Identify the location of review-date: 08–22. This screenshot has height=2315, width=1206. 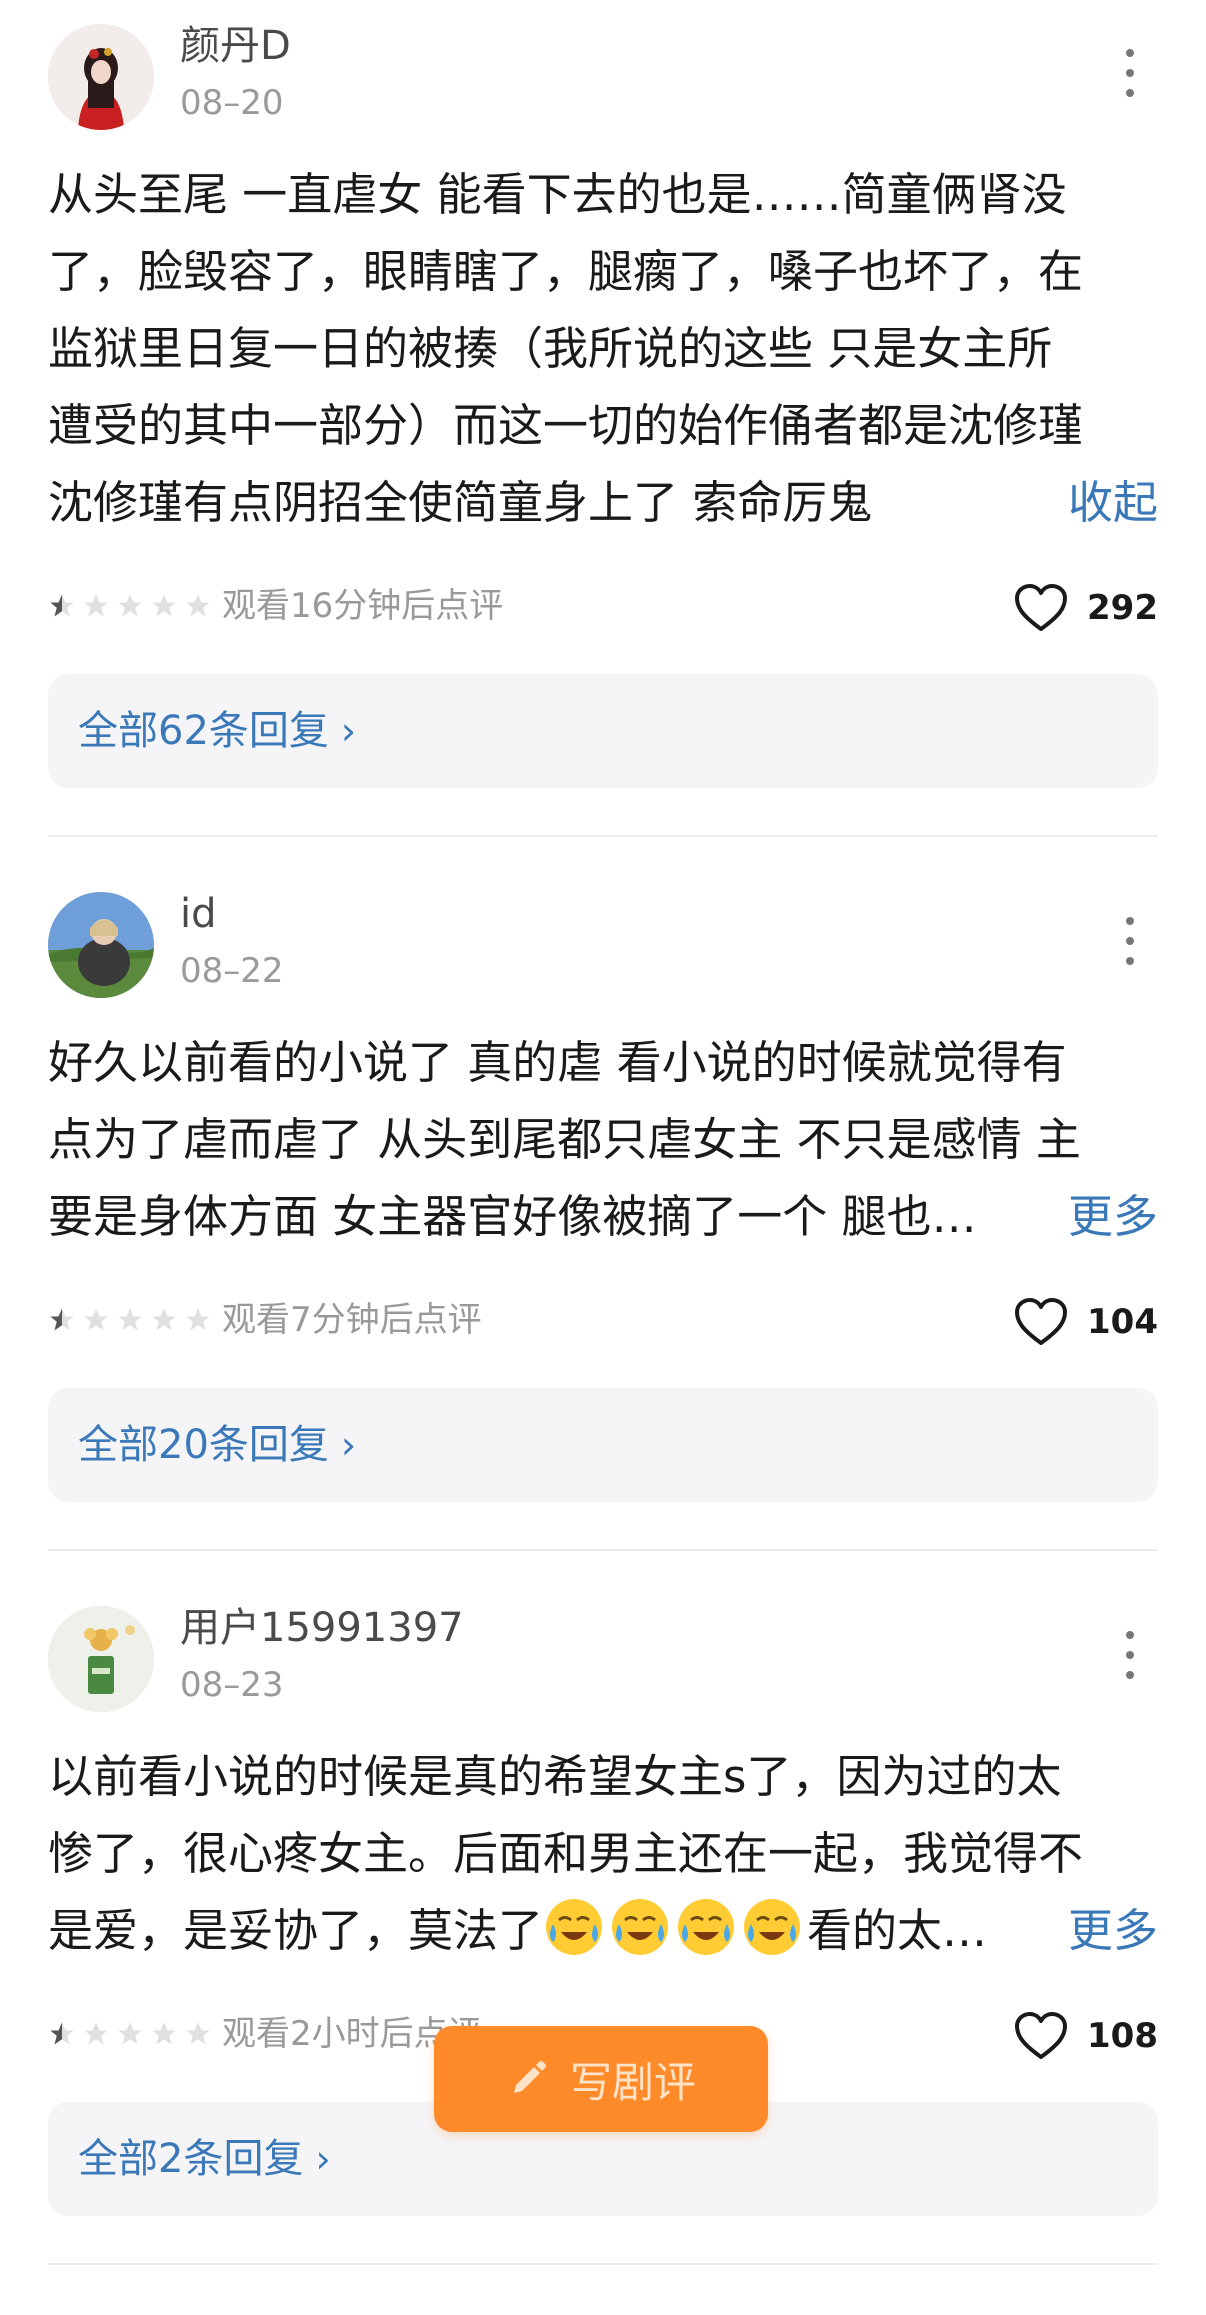
(232, 971).